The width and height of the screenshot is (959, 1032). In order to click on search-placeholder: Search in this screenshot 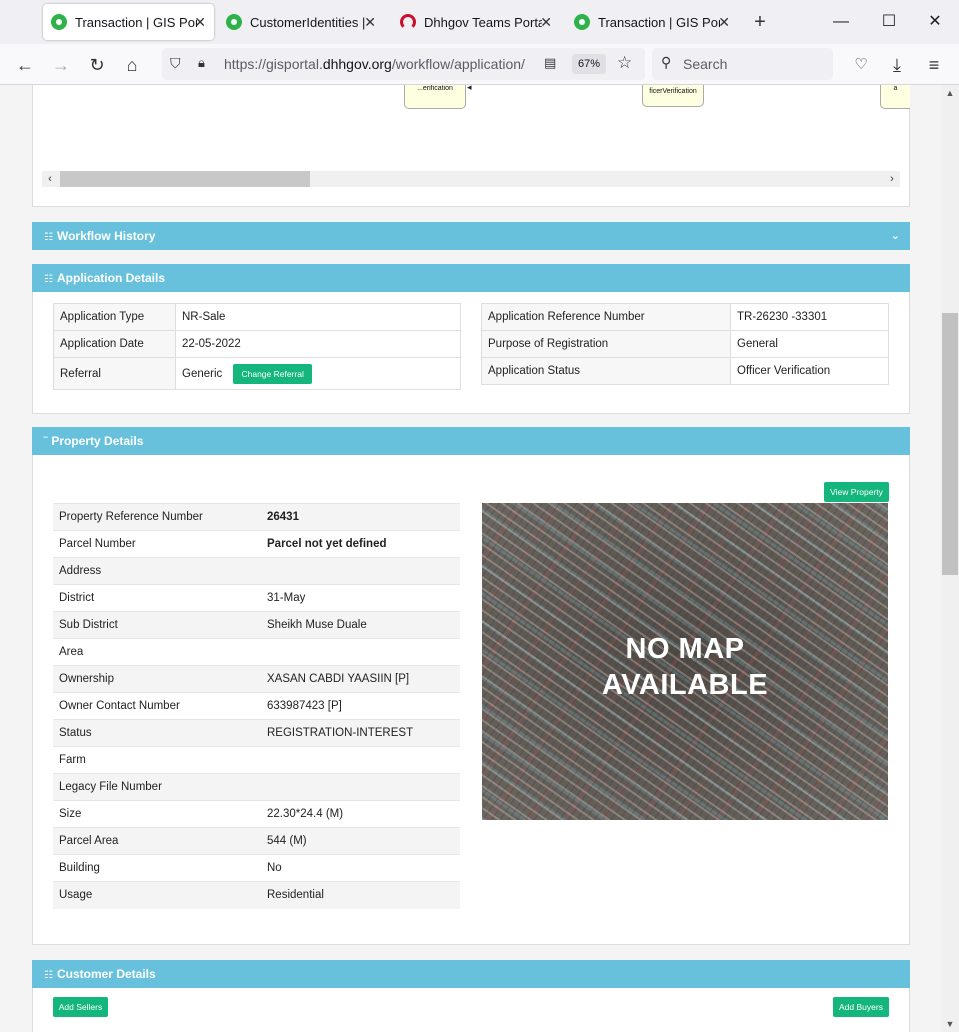, I will do `click(705, 64)`.